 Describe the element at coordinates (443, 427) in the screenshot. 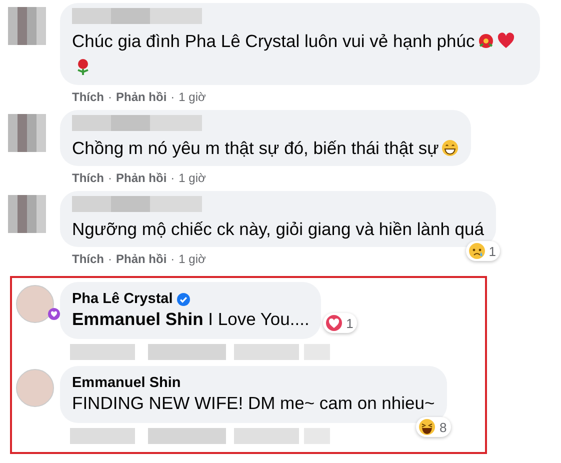

I see `reaction-count: 8` at that location.